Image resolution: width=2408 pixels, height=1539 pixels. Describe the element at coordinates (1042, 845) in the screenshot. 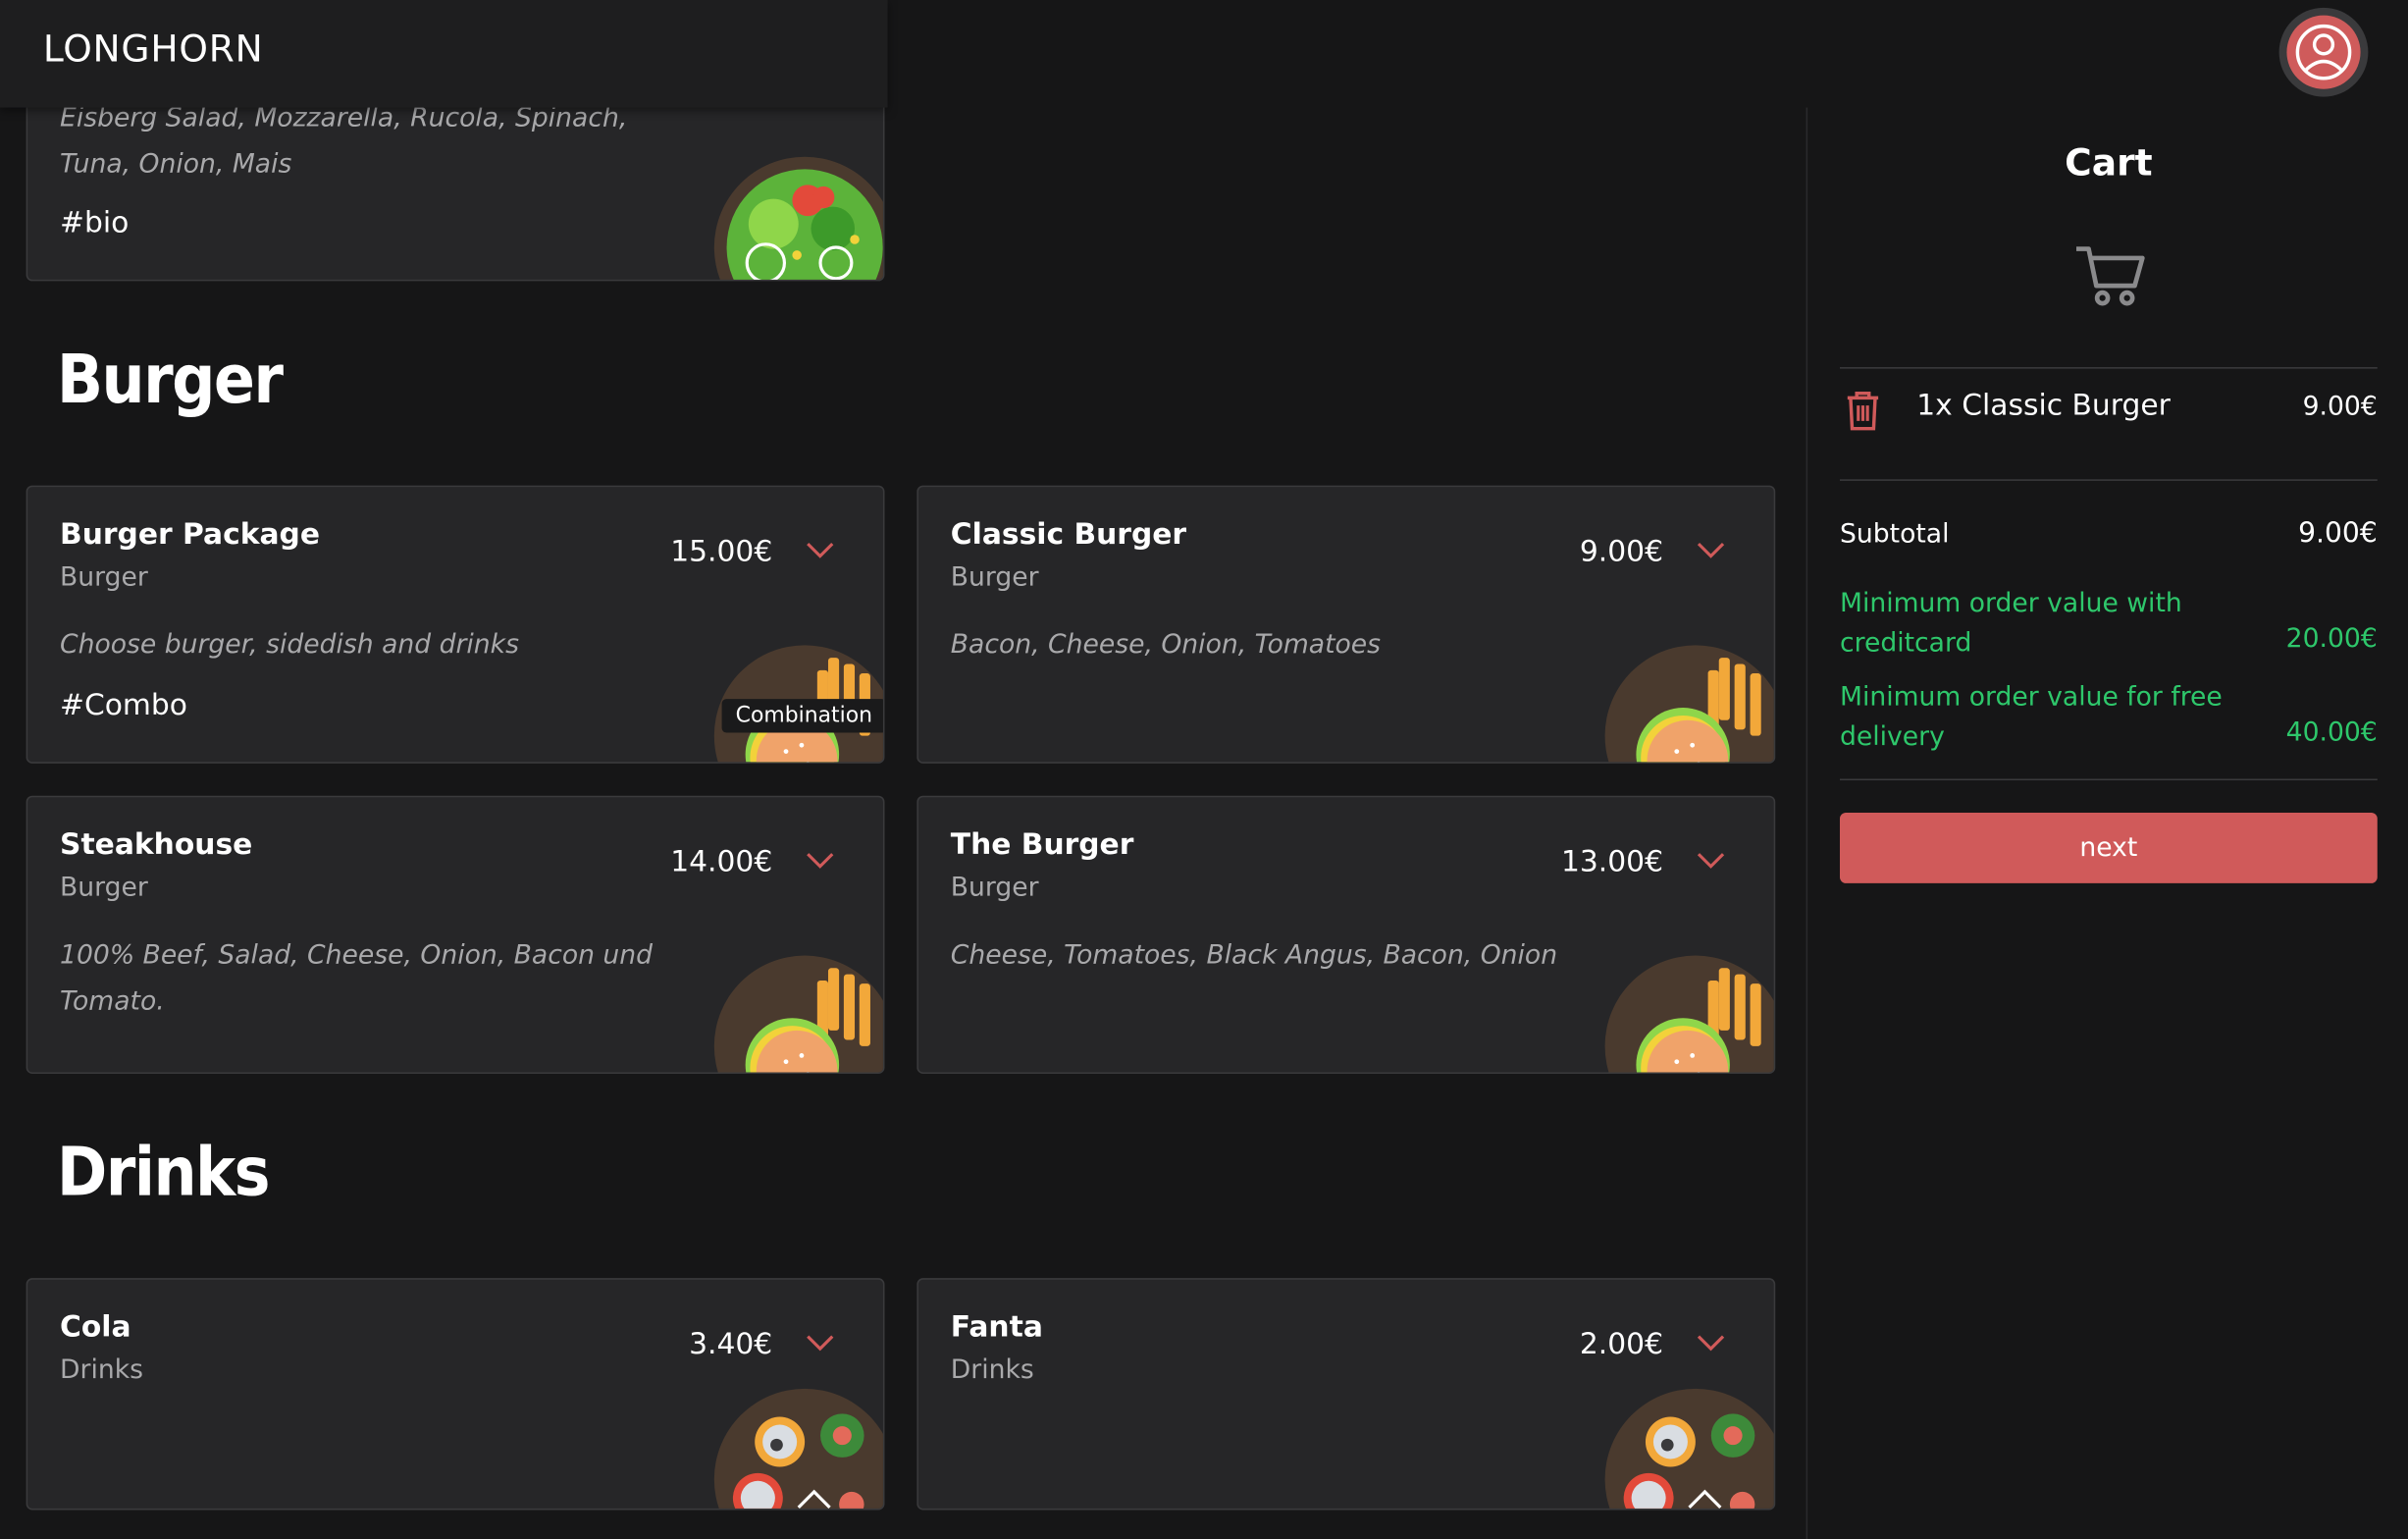

I see `product-name: The Burger` at that location.